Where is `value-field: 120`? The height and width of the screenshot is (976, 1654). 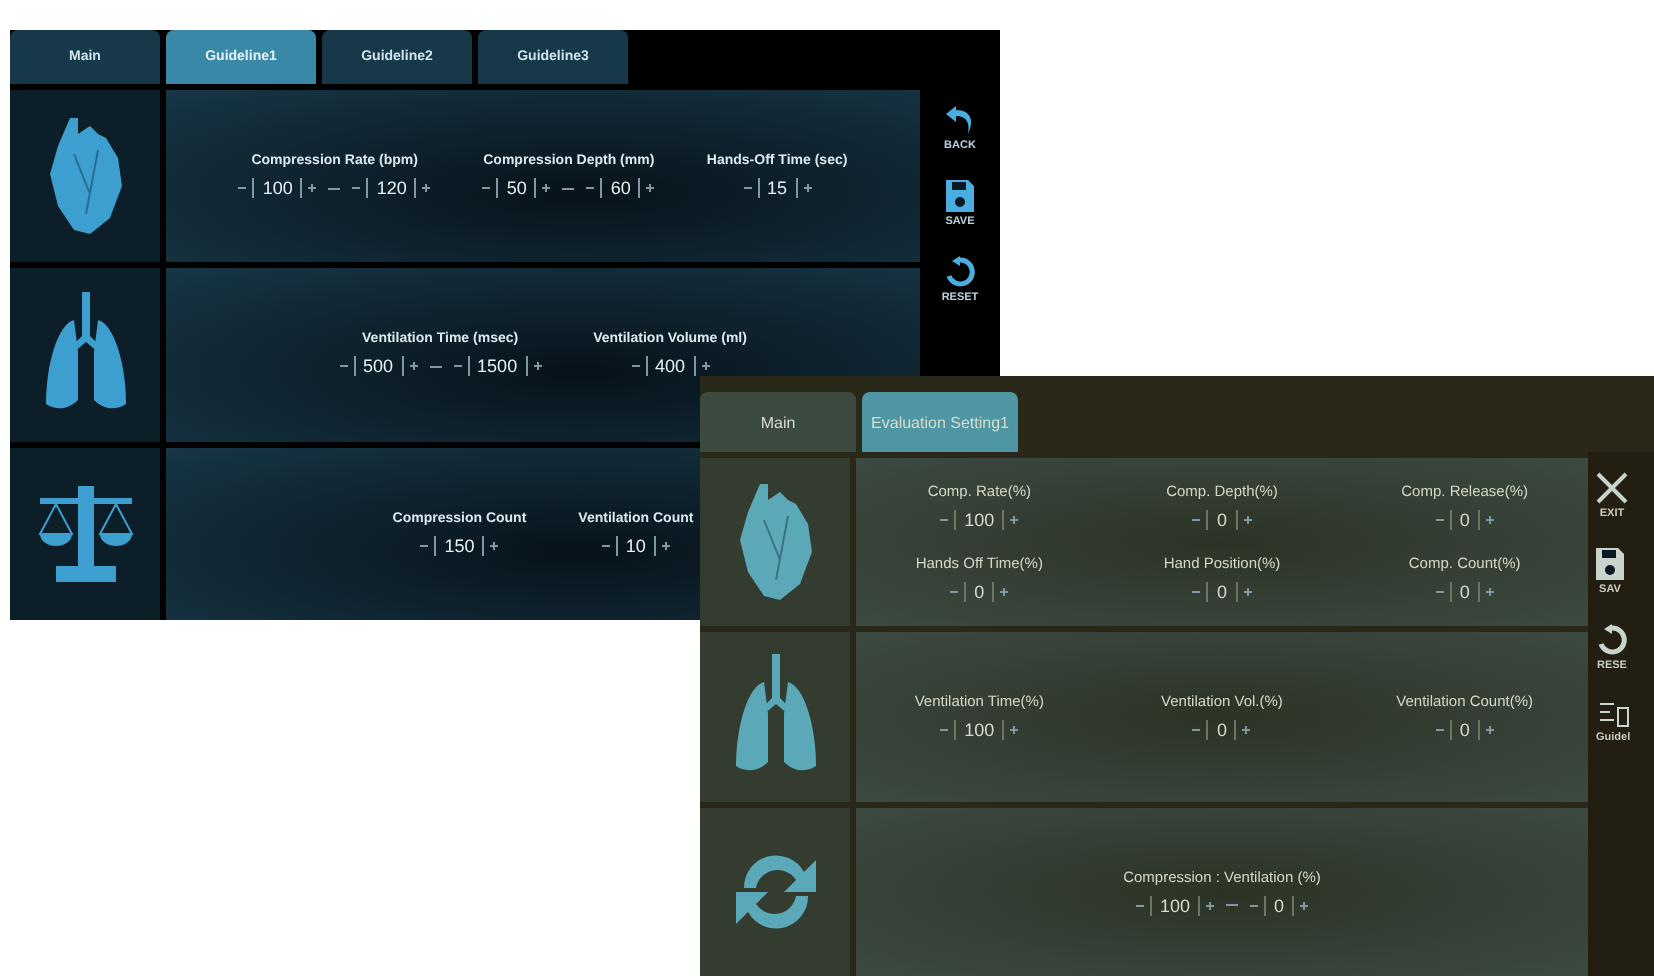 value-field: 120 is located at coordinates (391, 188).